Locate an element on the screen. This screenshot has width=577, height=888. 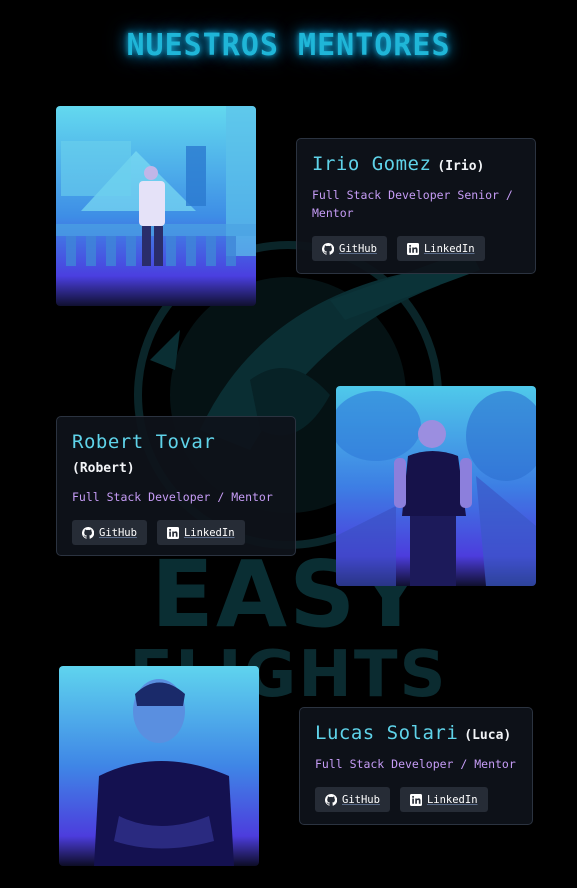
page-title: NUESTROS MENTORES is located at coordinates (288, 45).